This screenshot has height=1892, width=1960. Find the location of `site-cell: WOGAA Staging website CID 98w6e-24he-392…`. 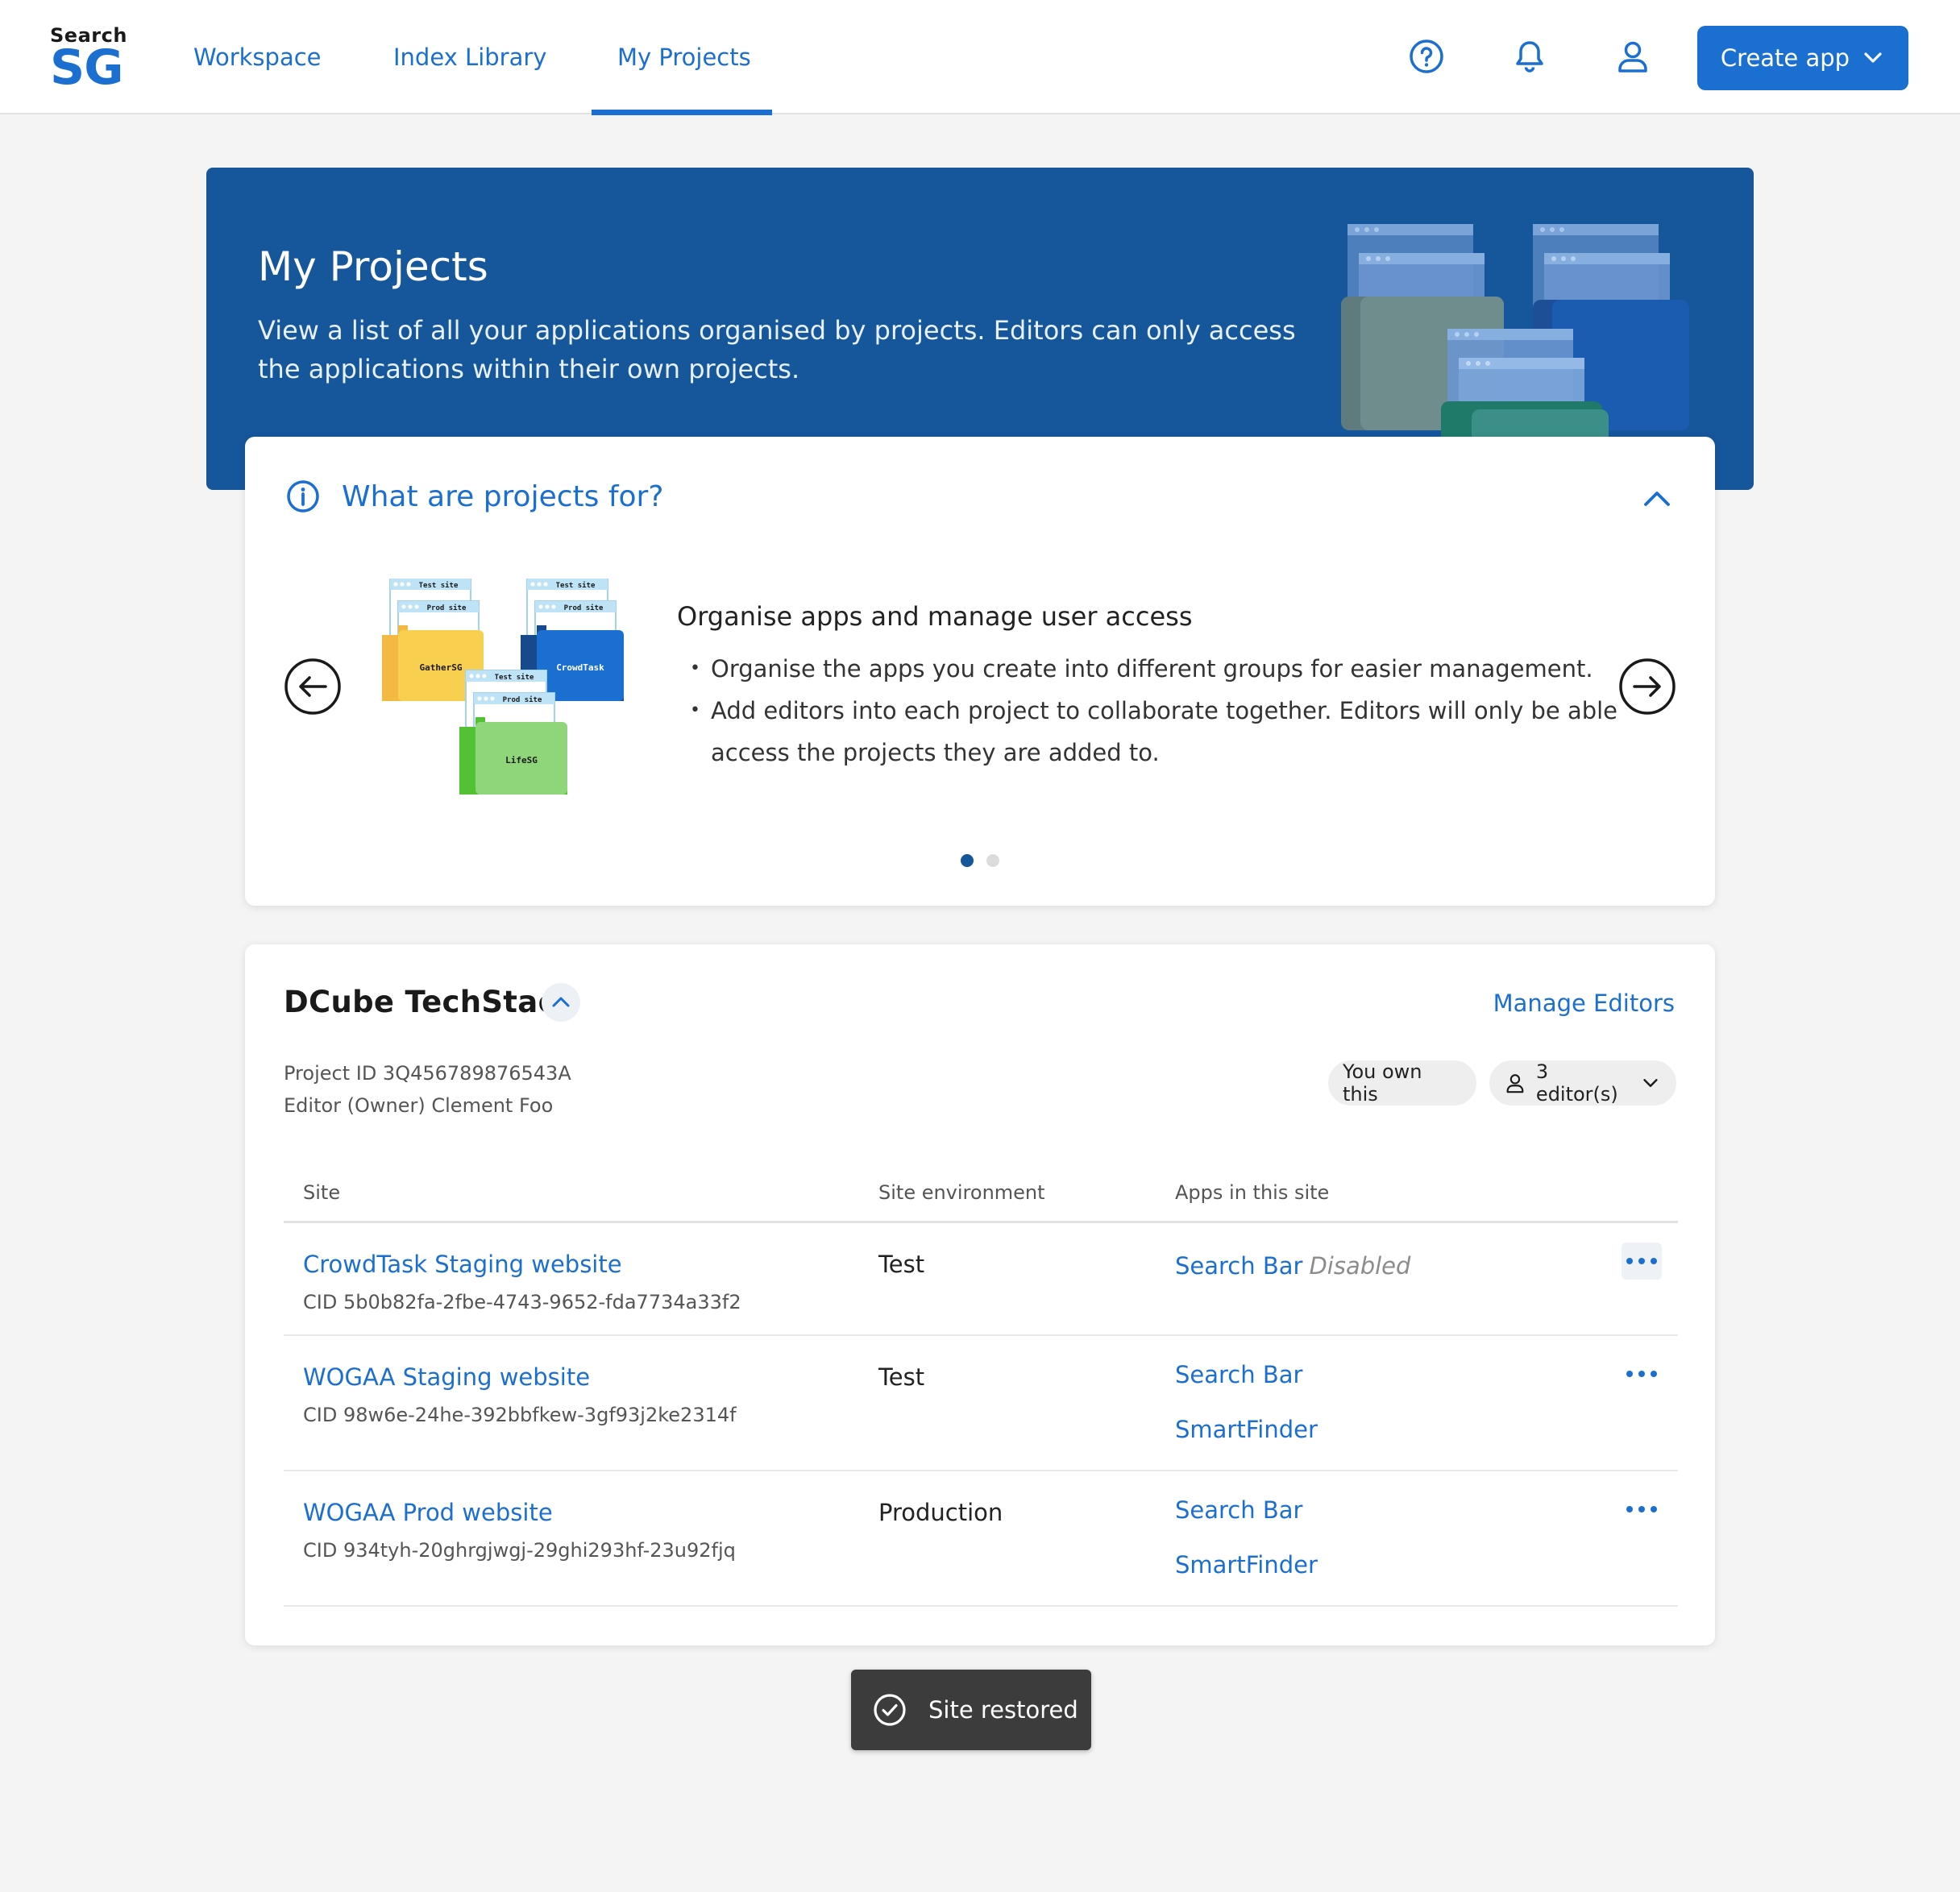

site-cell: WOGAA Staging website CID 98w6e-24he-392… is located at coordinates (520, 1394).